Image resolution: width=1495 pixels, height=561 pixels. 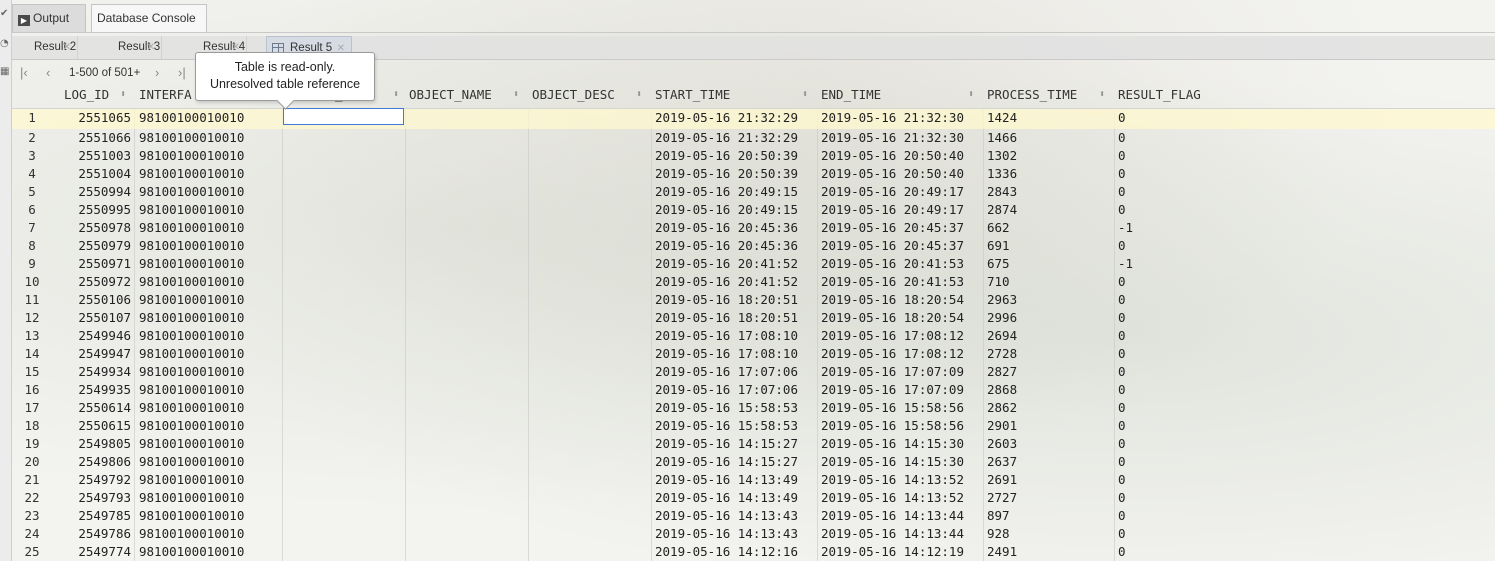 What do you see at coordinates (343, 116) in the screenshot?
I see `selected-cell` at bounding box center [343, 116].